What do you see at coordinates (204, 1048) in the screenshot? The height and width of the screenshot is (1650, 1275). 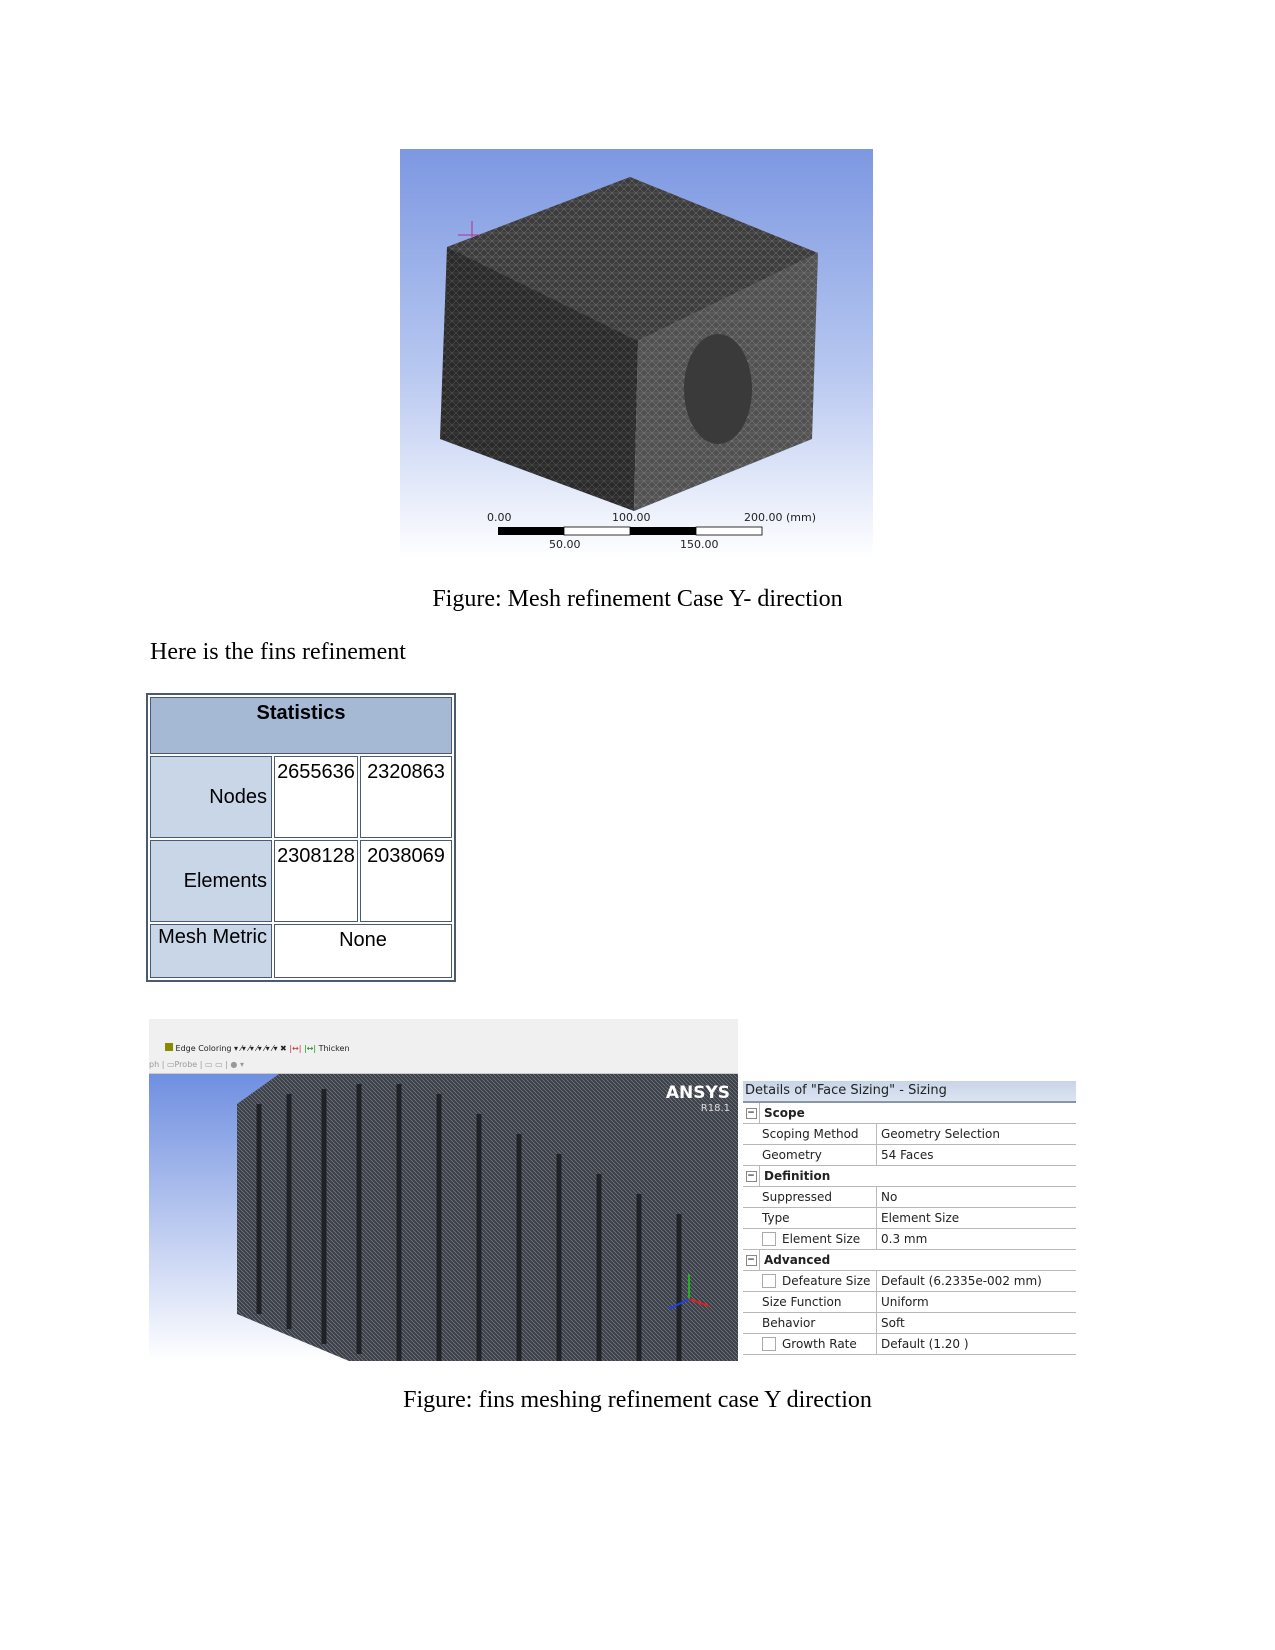 I see `edge-coloring-button: Edge Coloring` at bounding box center [204, 1048].